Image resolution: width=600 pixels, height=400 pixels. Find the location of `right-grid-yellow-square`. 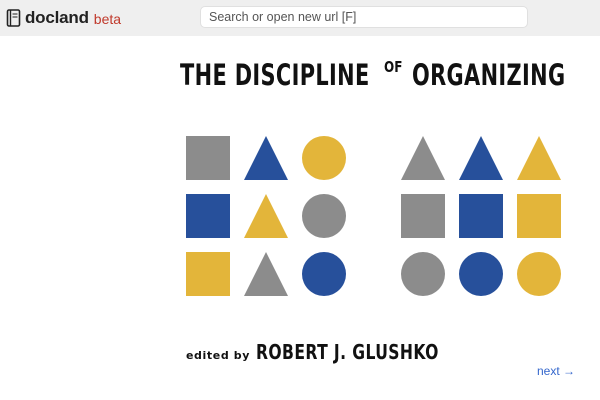

right-grid-yellow-square is located at coordinates (539, 216).